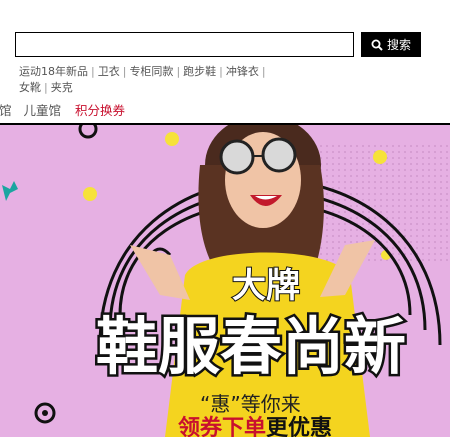  I want to click on hot-word: 跑步鞋, so click(199, 72).